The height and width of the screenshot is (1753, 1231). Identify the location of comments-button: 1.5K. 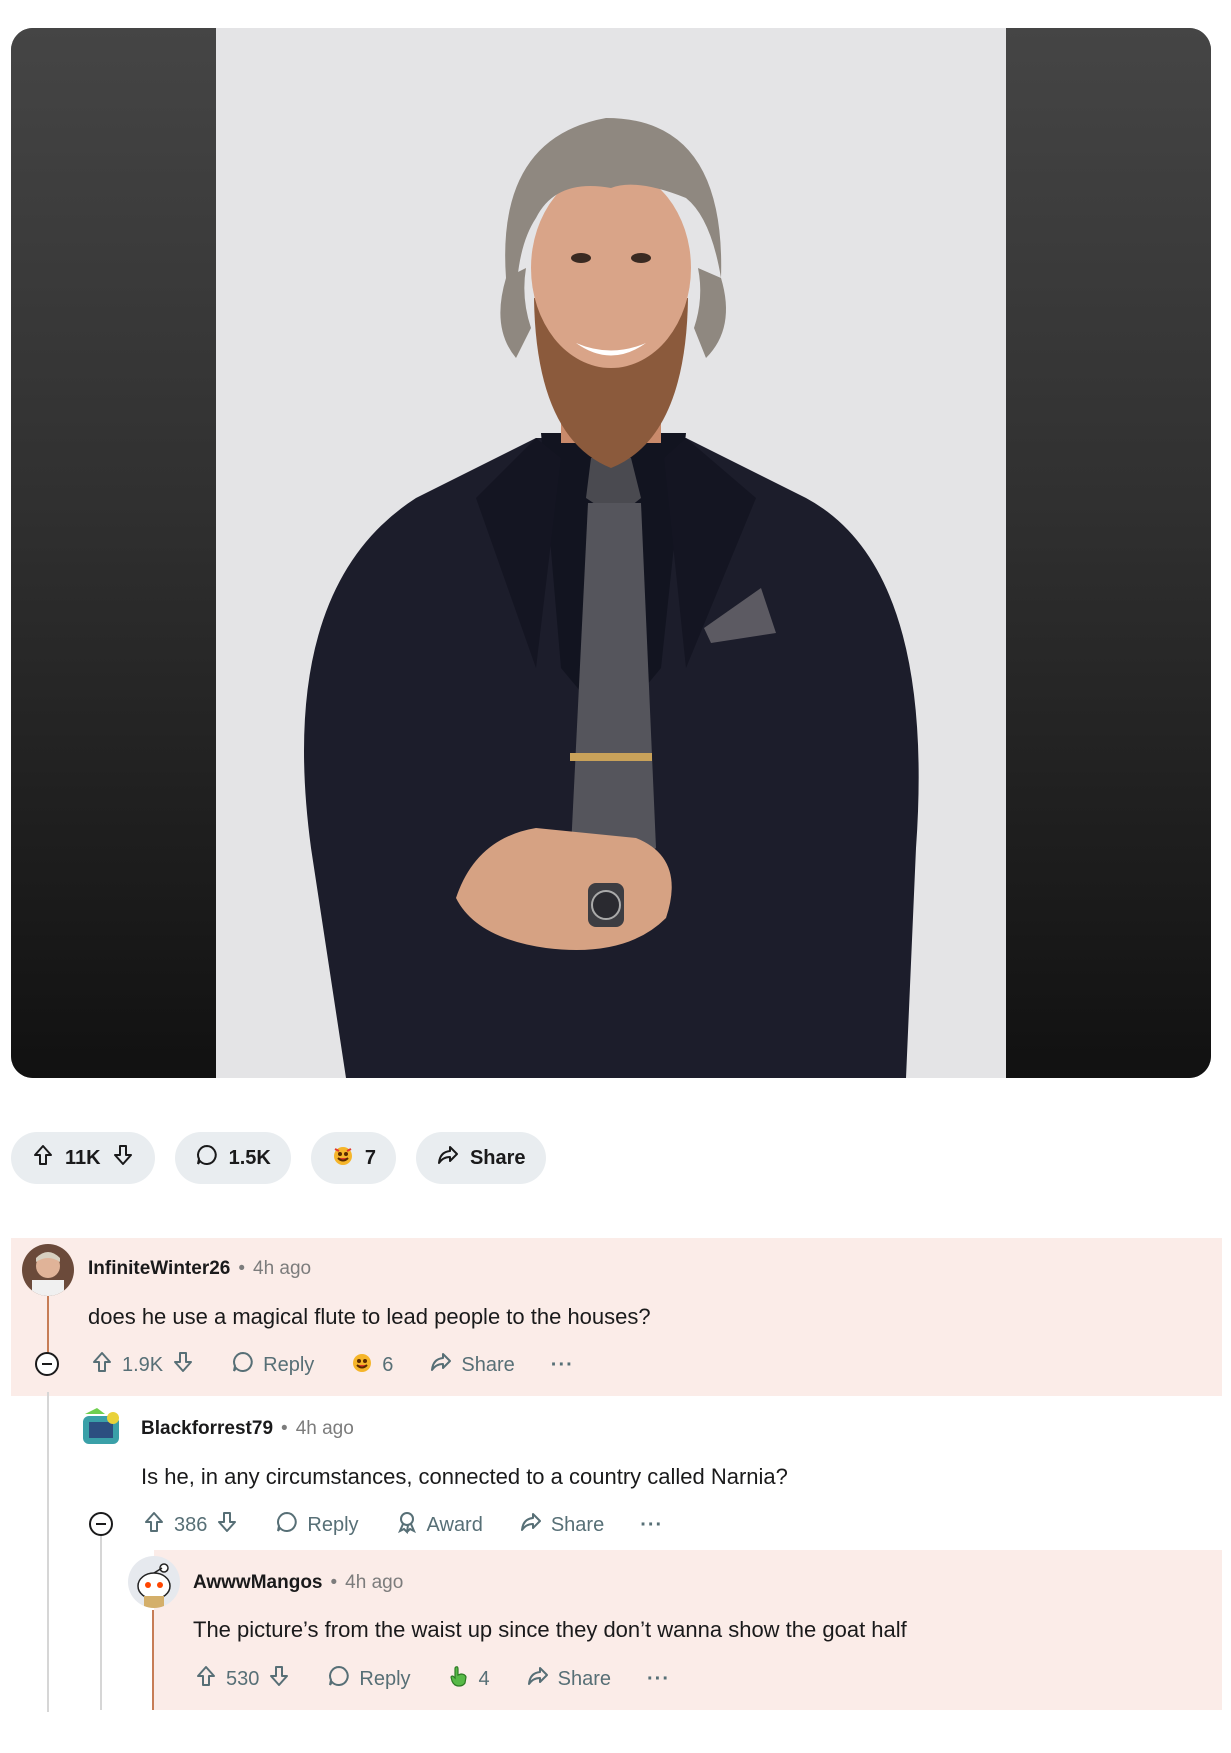
(232, 1158).